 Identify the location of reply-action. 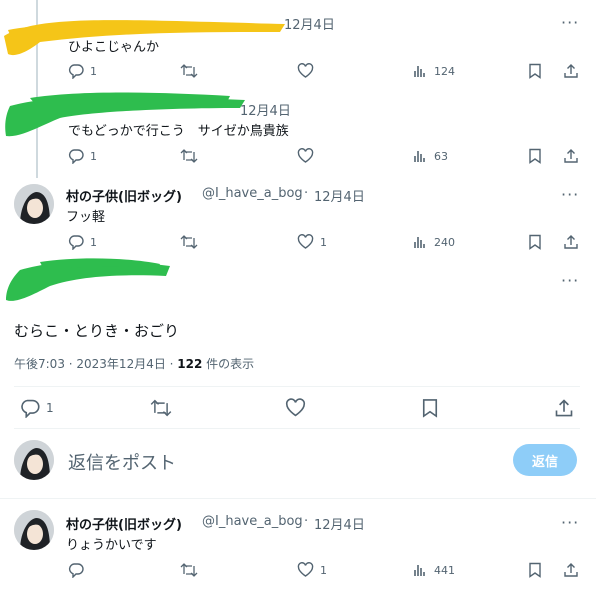
(76, 570).